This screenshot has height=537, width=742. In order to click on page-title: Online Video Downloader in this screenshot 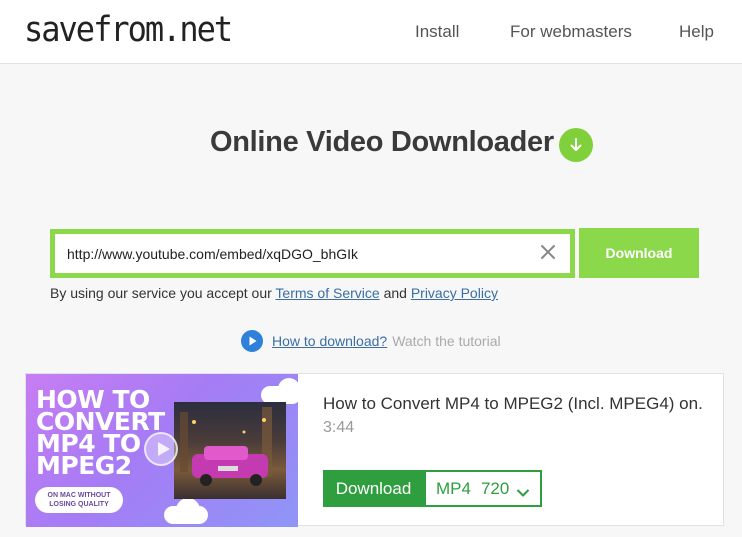, I will do `click(382, 142)`.